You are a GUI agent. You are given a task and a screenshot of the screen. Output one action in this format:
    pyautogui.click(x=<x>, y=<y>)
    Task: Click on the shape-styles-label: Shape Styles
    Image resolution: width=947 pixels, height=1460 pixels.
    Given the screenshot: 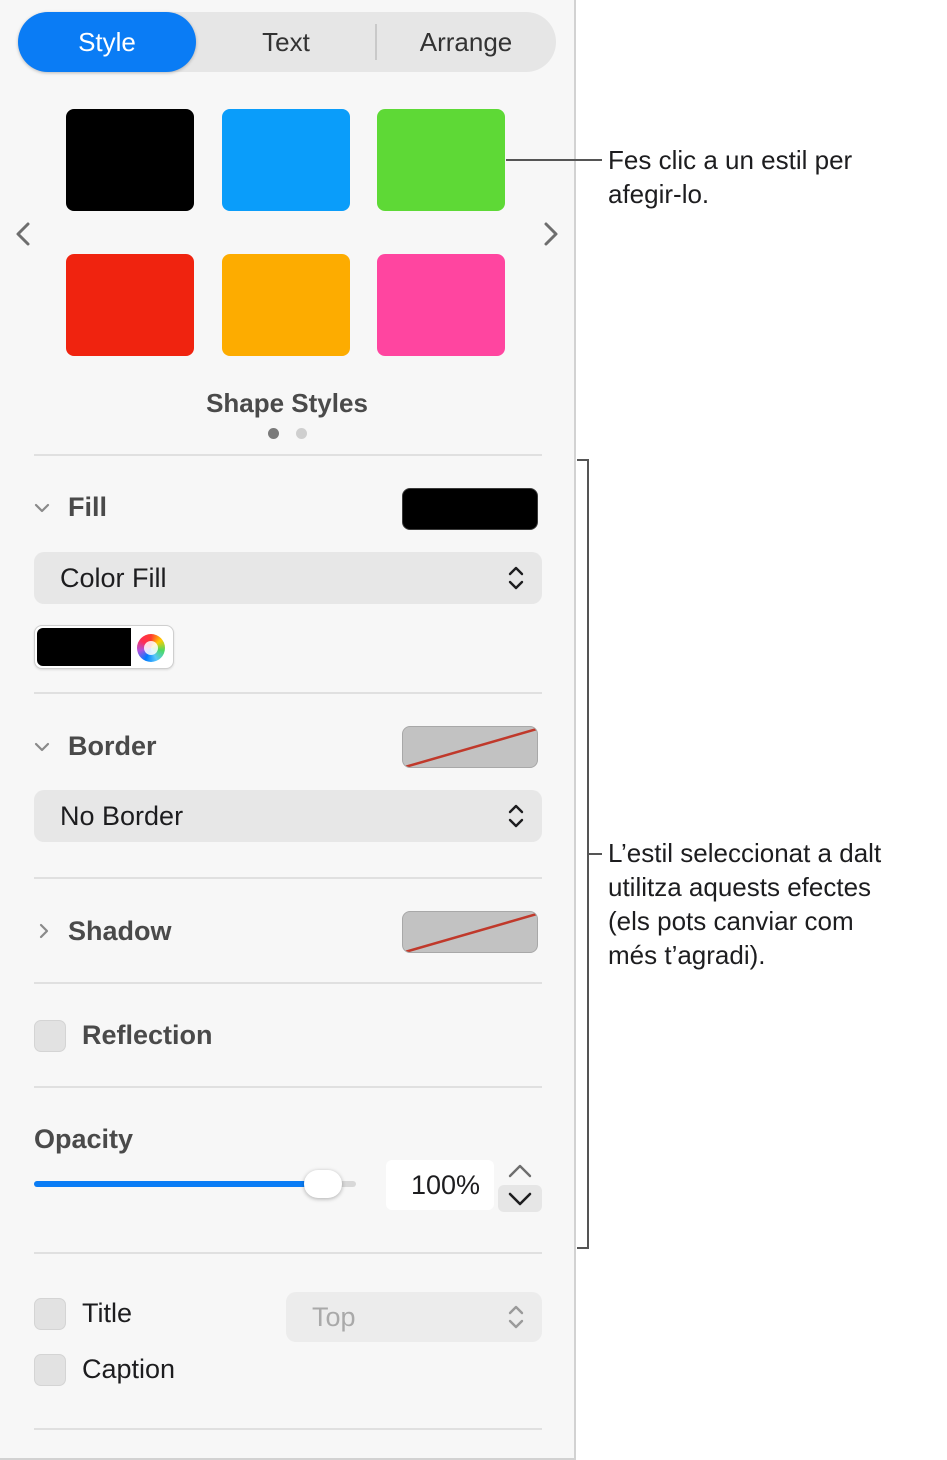 What is the action you would take?
    pyautogui.click(x=287, y=403)
    